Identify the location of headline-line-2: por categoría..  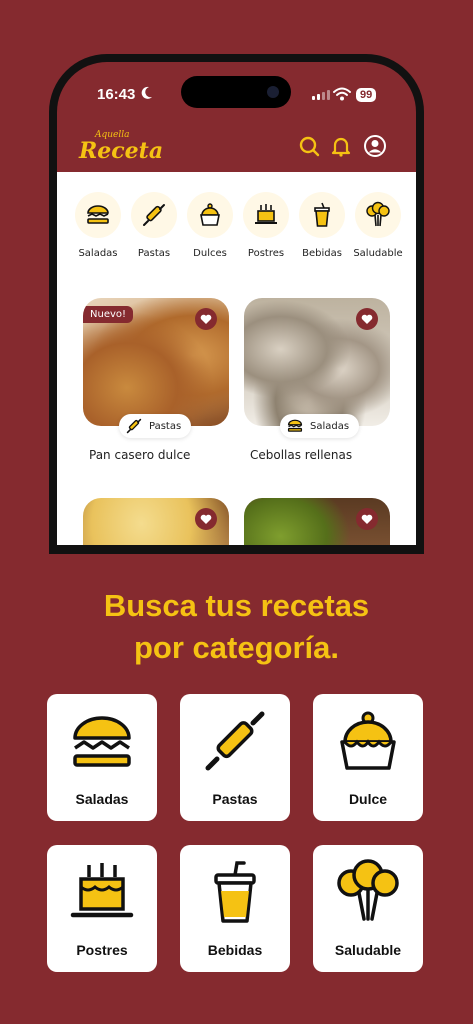
(236, 647).